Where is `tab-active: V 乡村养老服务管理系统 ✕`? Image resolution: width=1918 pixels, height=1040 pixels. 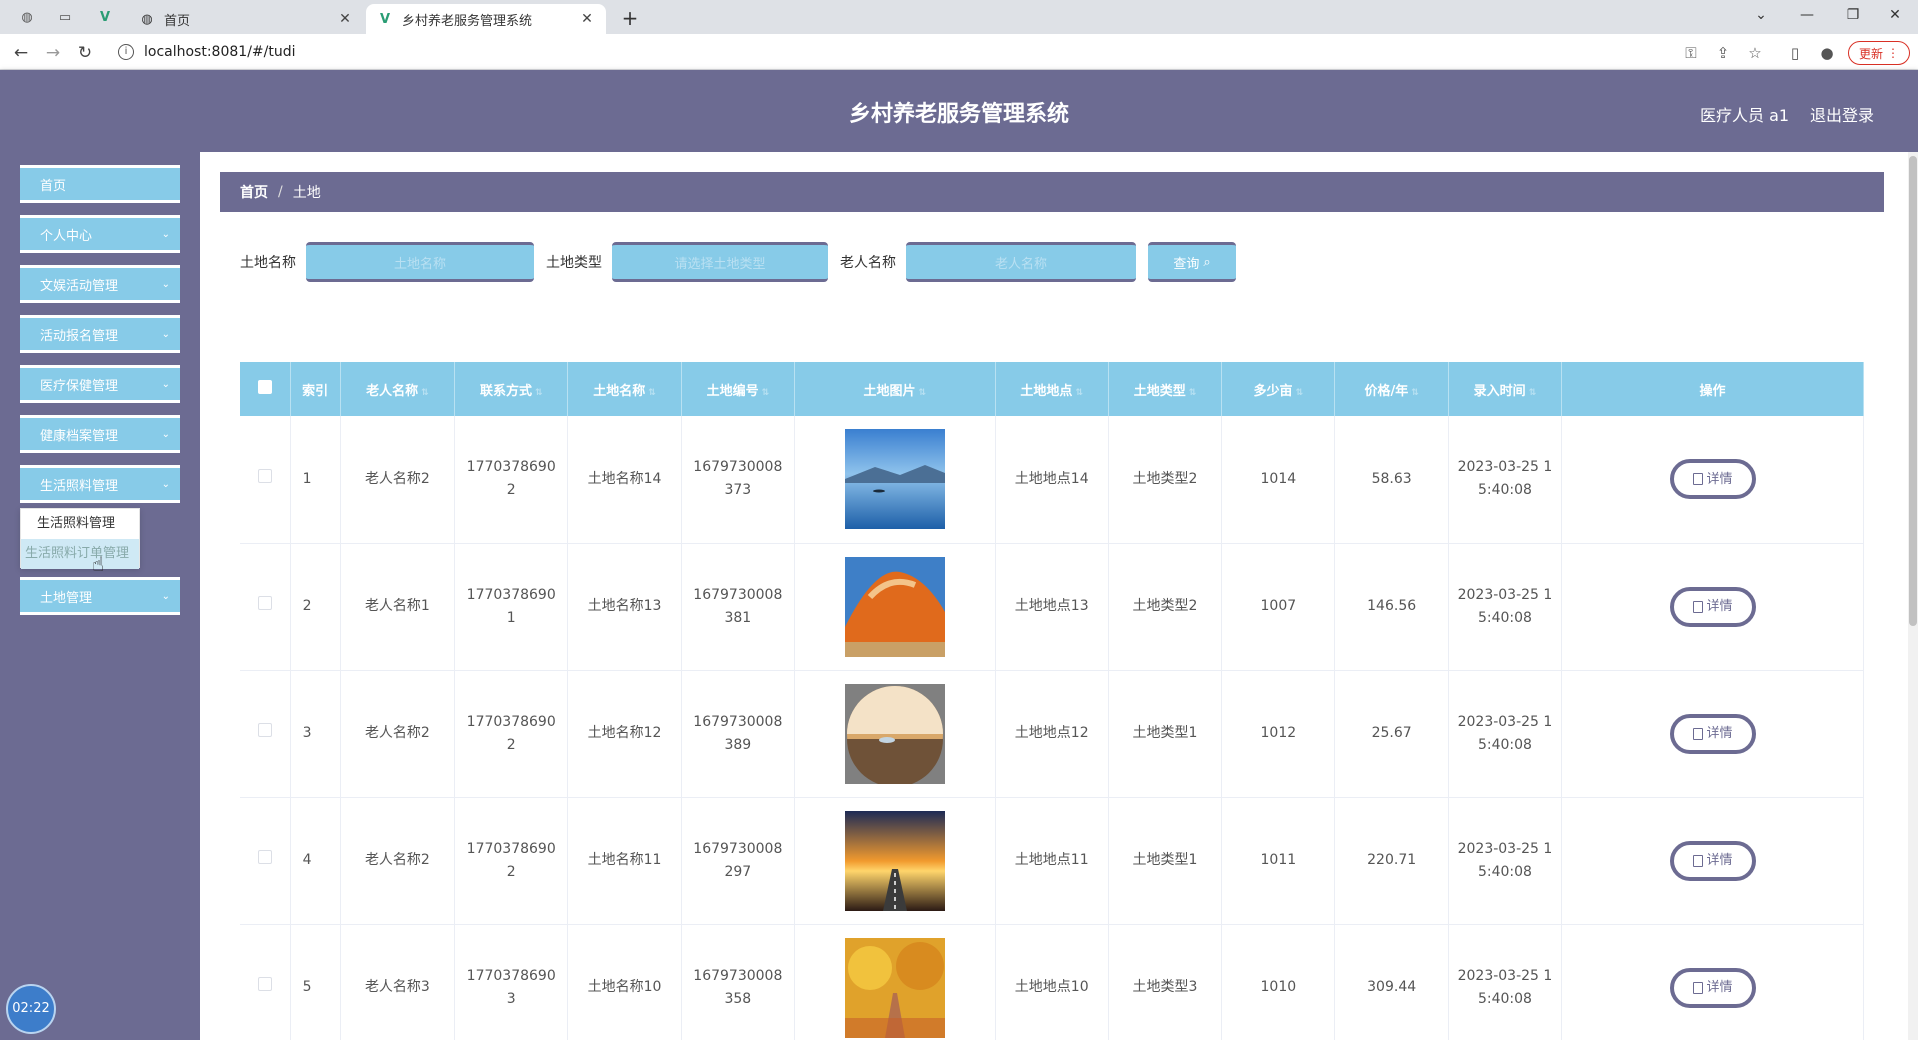 tab-active: V 乡村养老服务管理系统 ✕ is located at coordinates (486, 19).